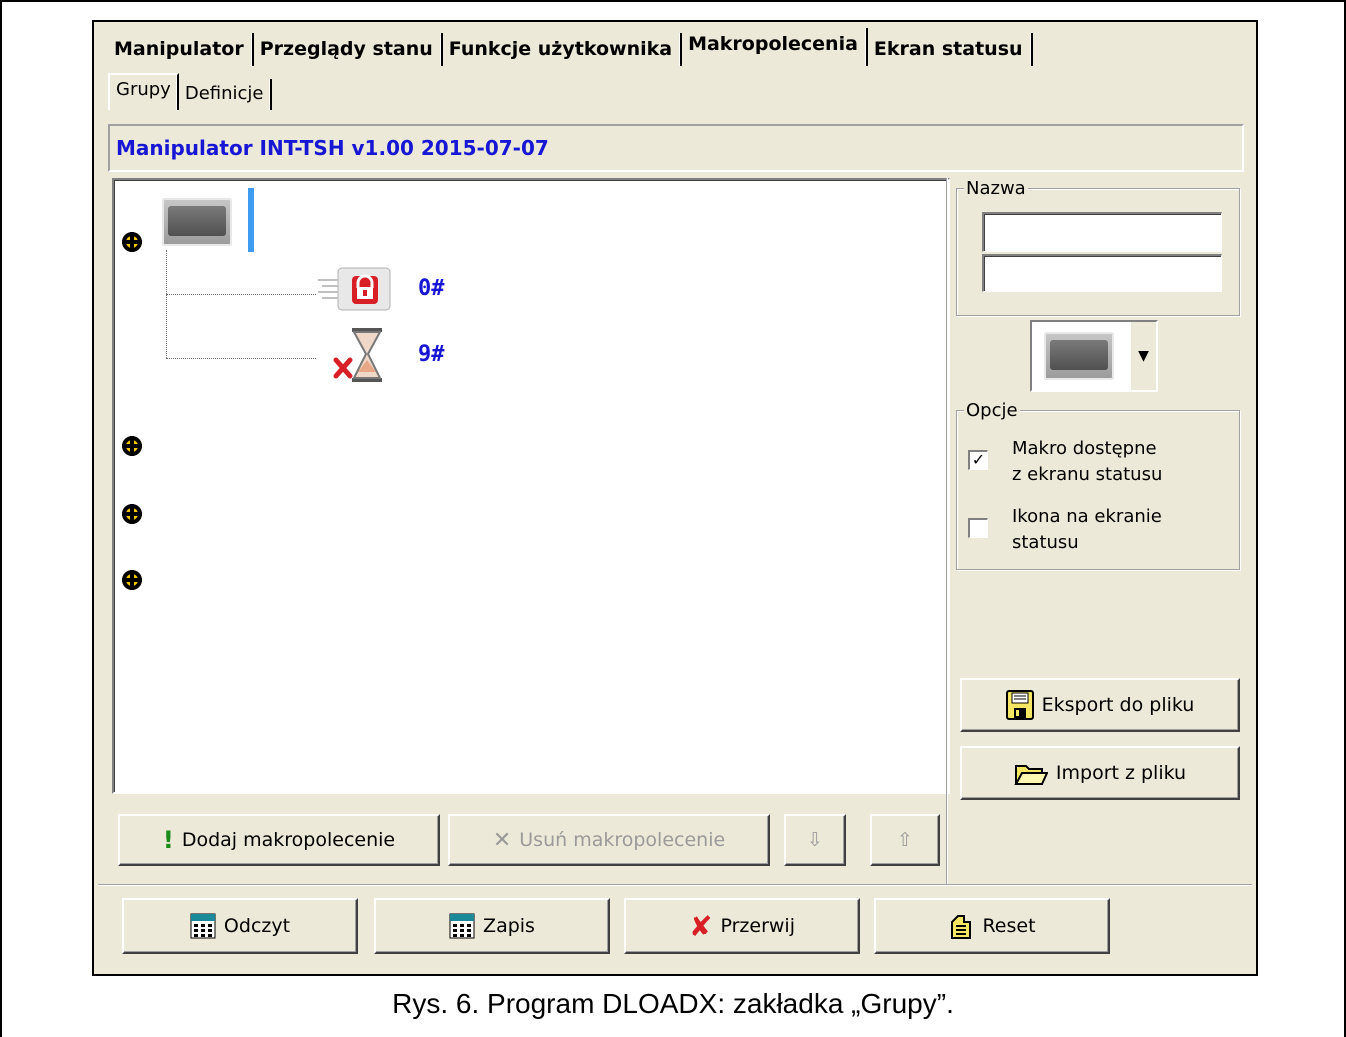 This screenshot has height=1037, width=1346. Describe the element at coordinates (563, 49) in the screenshot. I see `tab-funkcje-uzytkownika: Funkcje użytkownika` at that location.